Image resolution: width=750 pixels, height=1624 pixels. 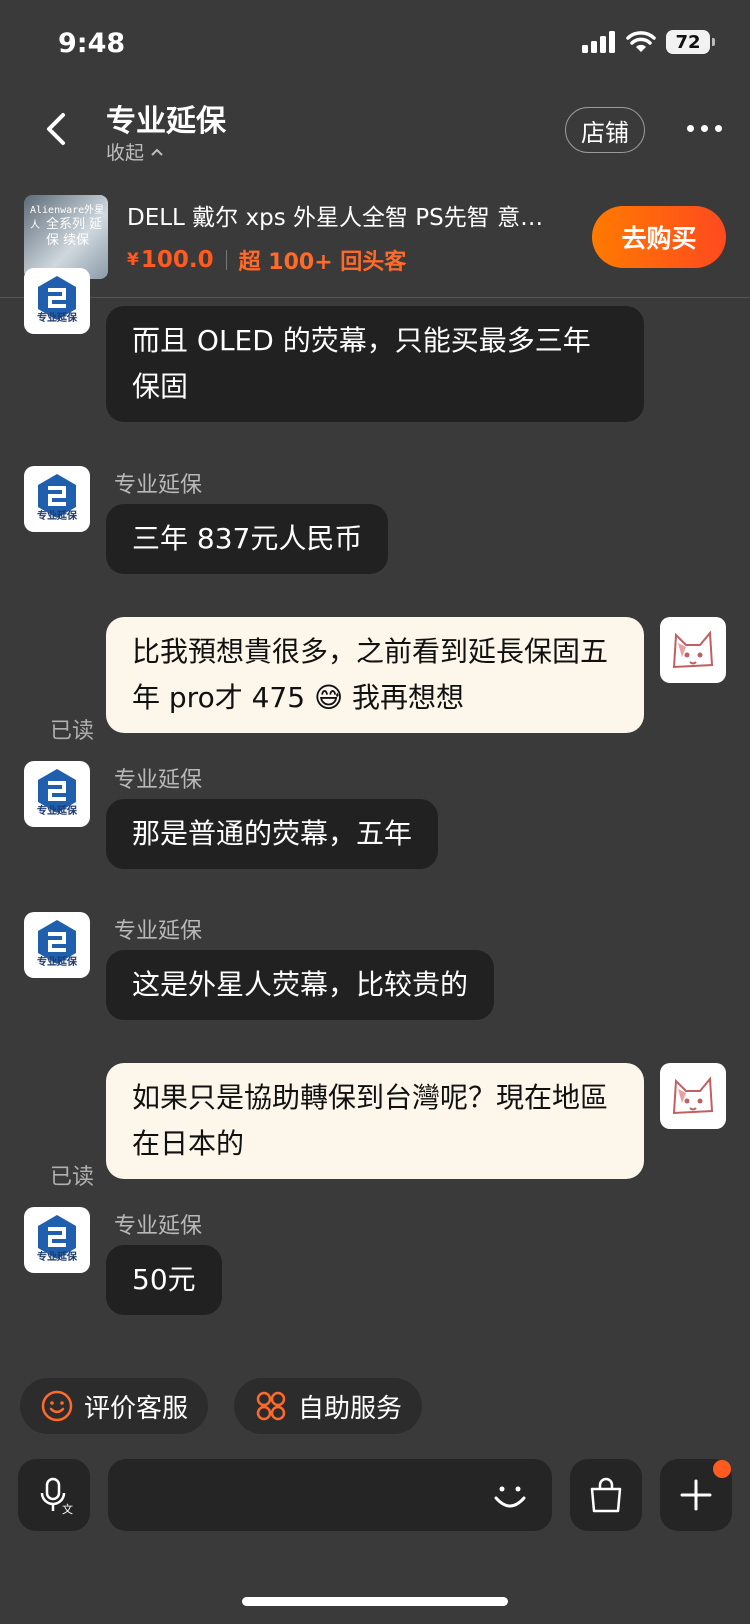 What do you see at coordinates (598, 42) in the screenshot?
I see `cellular-signal-icon` at bounding box center [598, 42].